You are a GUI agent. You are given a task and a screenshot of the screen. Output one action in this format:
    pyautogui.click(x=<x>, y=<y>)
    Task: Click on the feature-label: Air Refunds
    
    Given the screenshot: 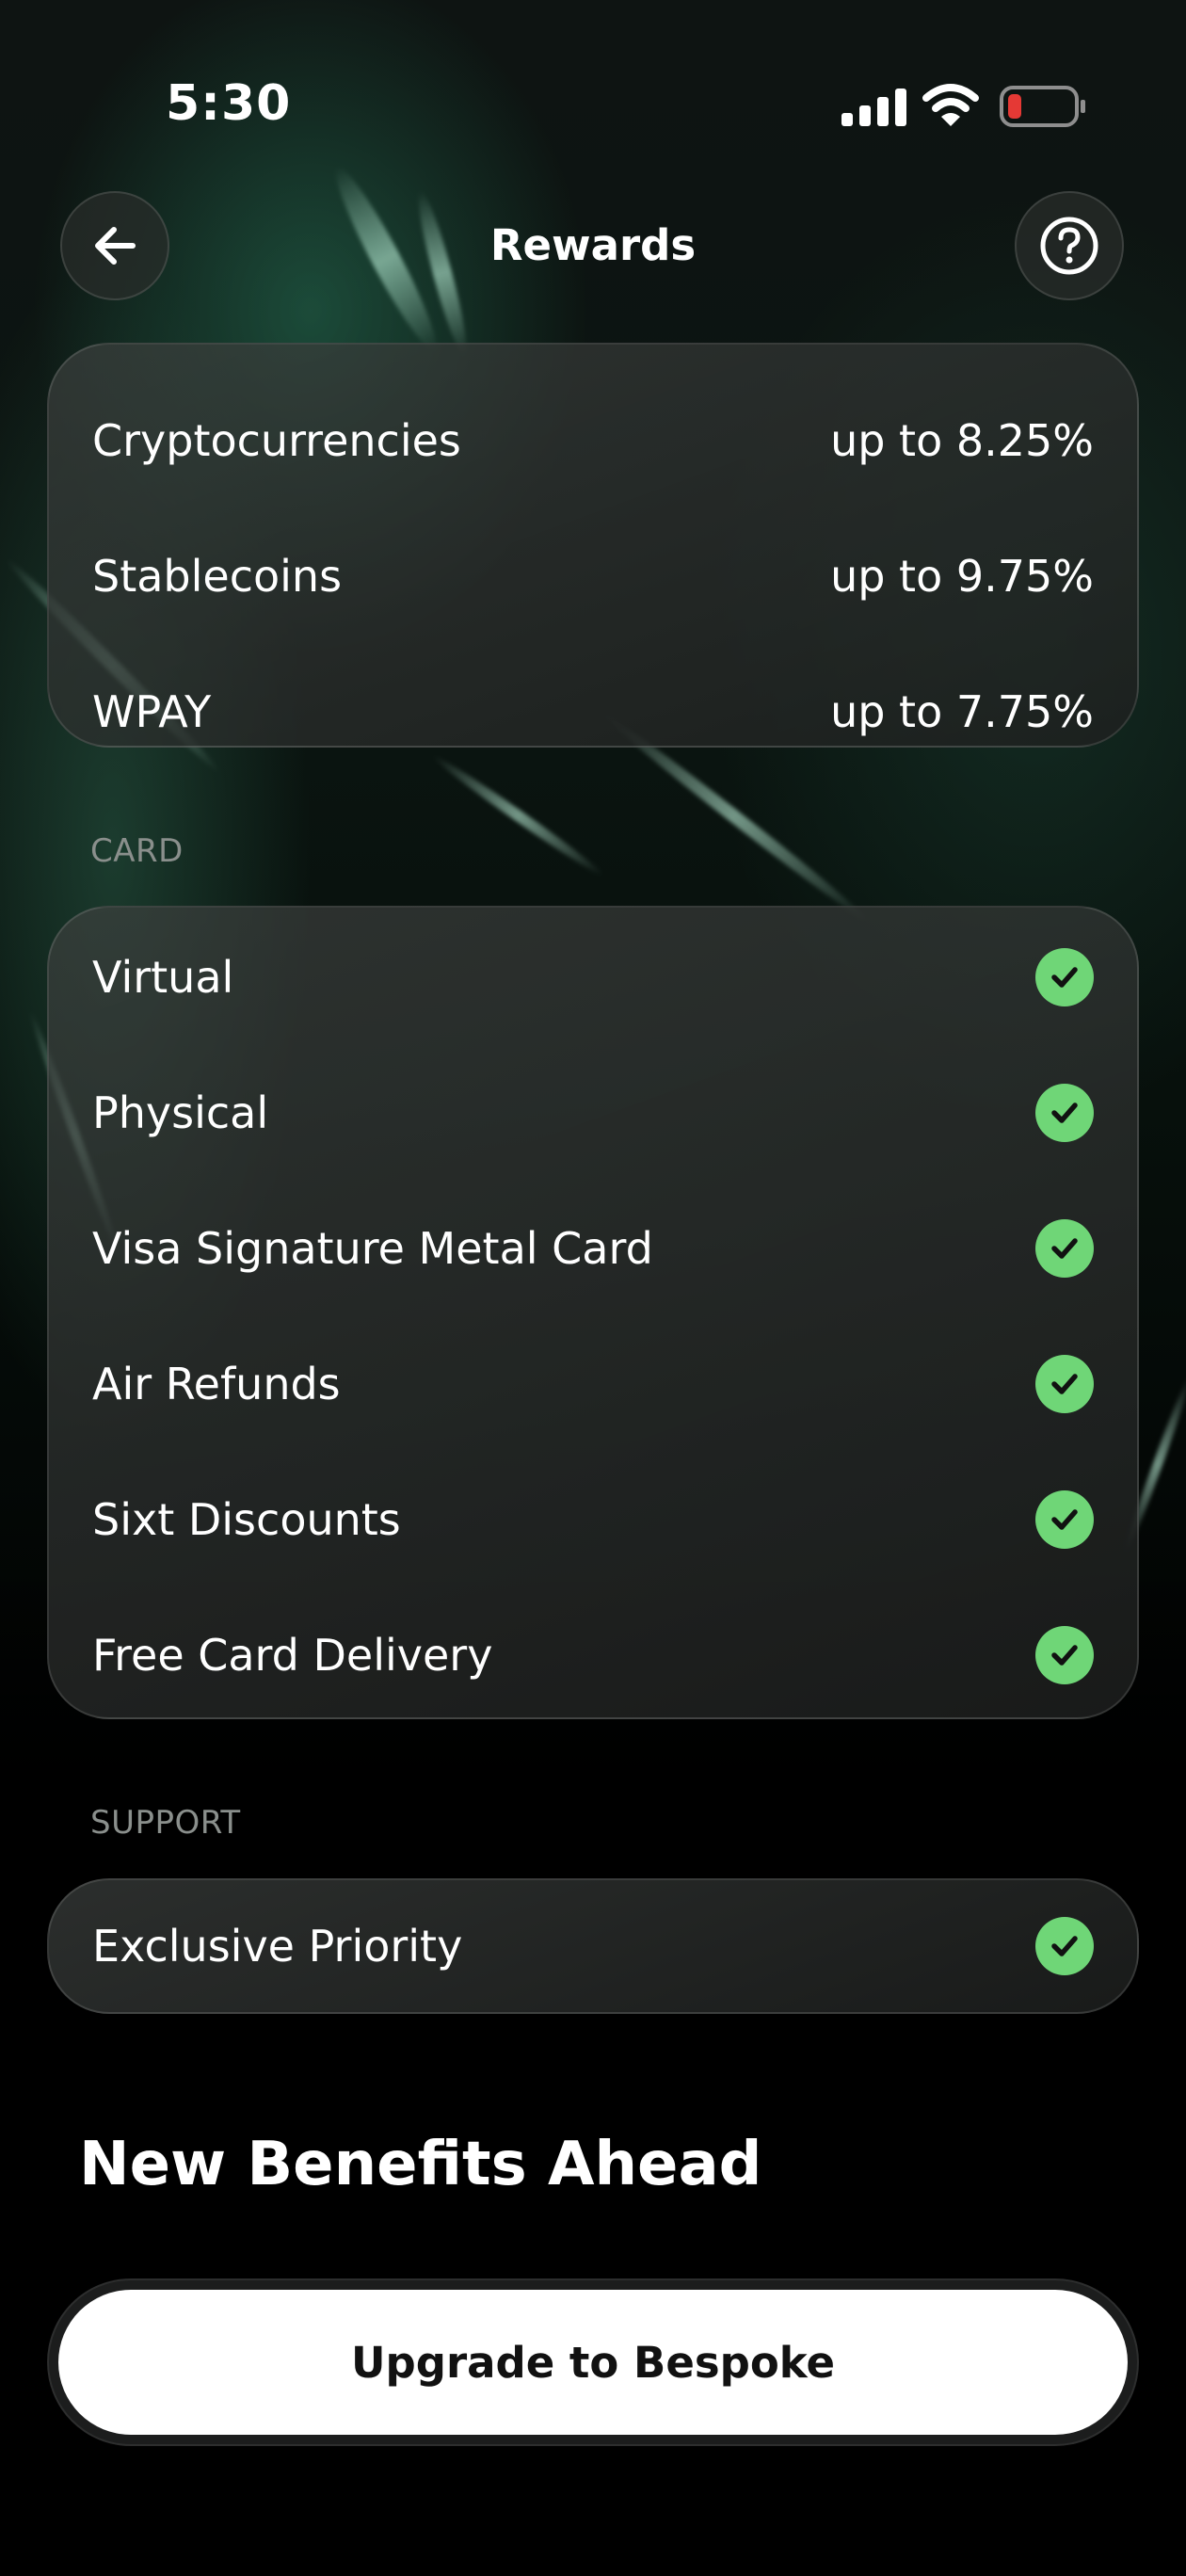 What is the action you would take?
    pyautogui.click(x=216, y=1384)
    